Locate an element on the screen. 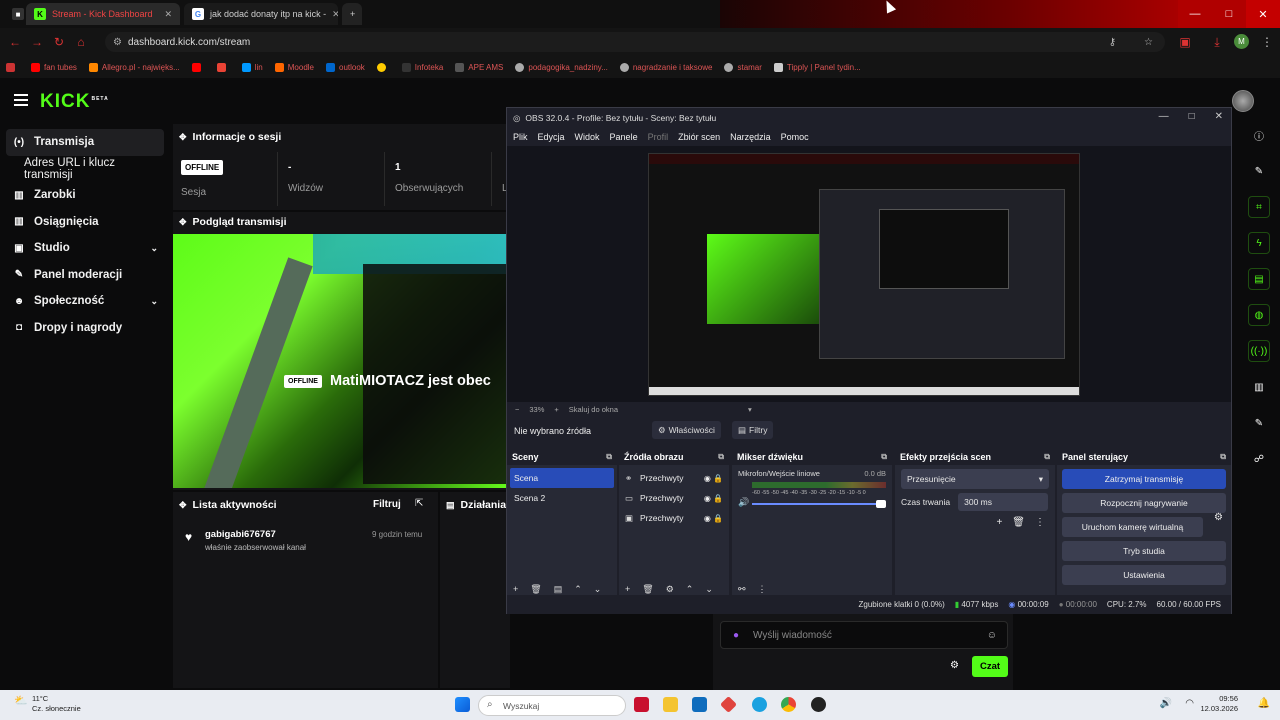  kick-logo: KICKBETA is located at coordinates (74, 102).